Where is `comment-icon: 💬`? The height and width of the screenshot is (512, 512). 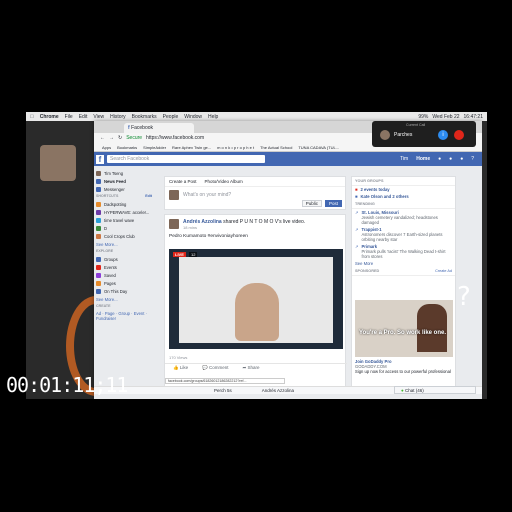
comment-icon: 💬 is located at coordinates (205, 367).